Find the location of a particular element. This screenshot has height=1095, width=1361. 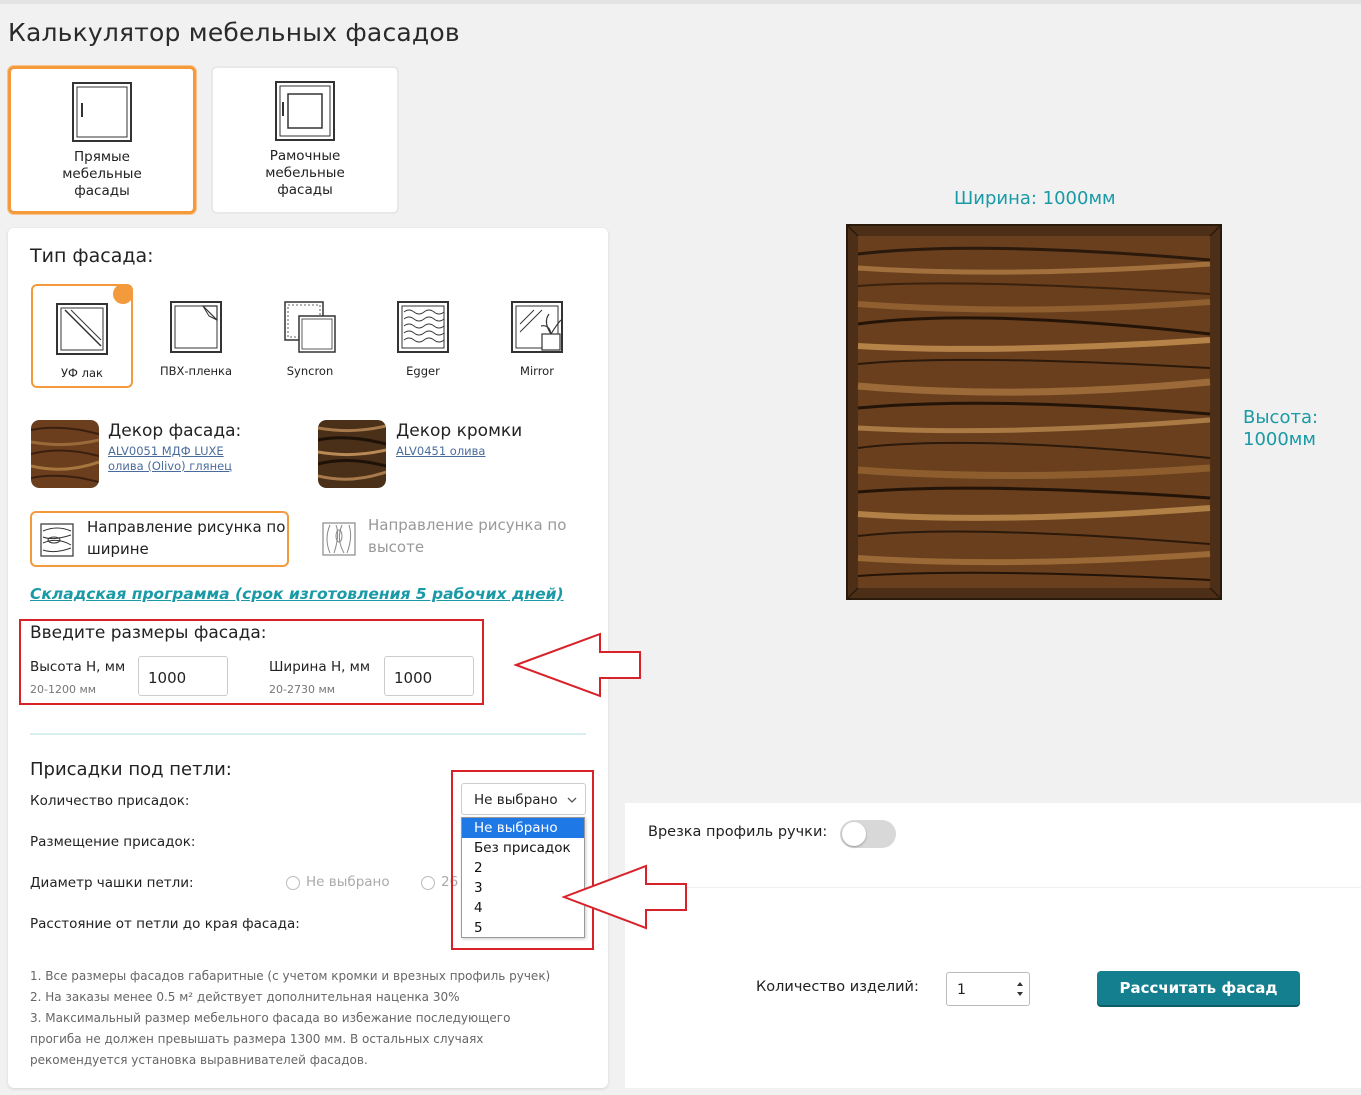

direction-height-option: Направление рисунка по высоте is located at coordinates (450, 542).